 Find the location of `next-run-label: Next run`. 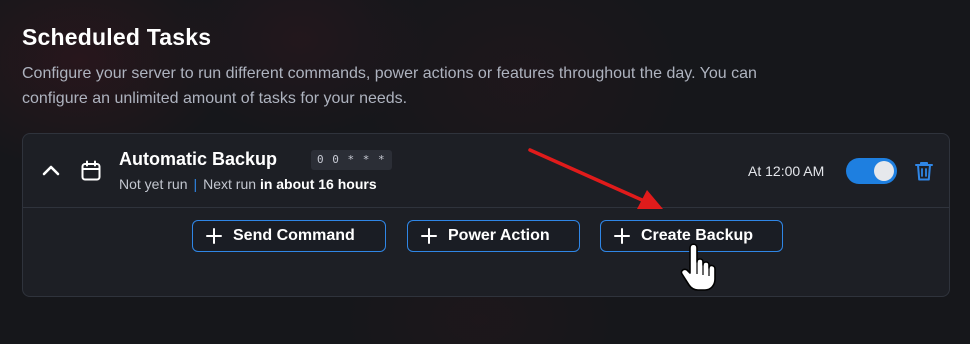

next-run-label: Next run is located at coordinates (230, 184).